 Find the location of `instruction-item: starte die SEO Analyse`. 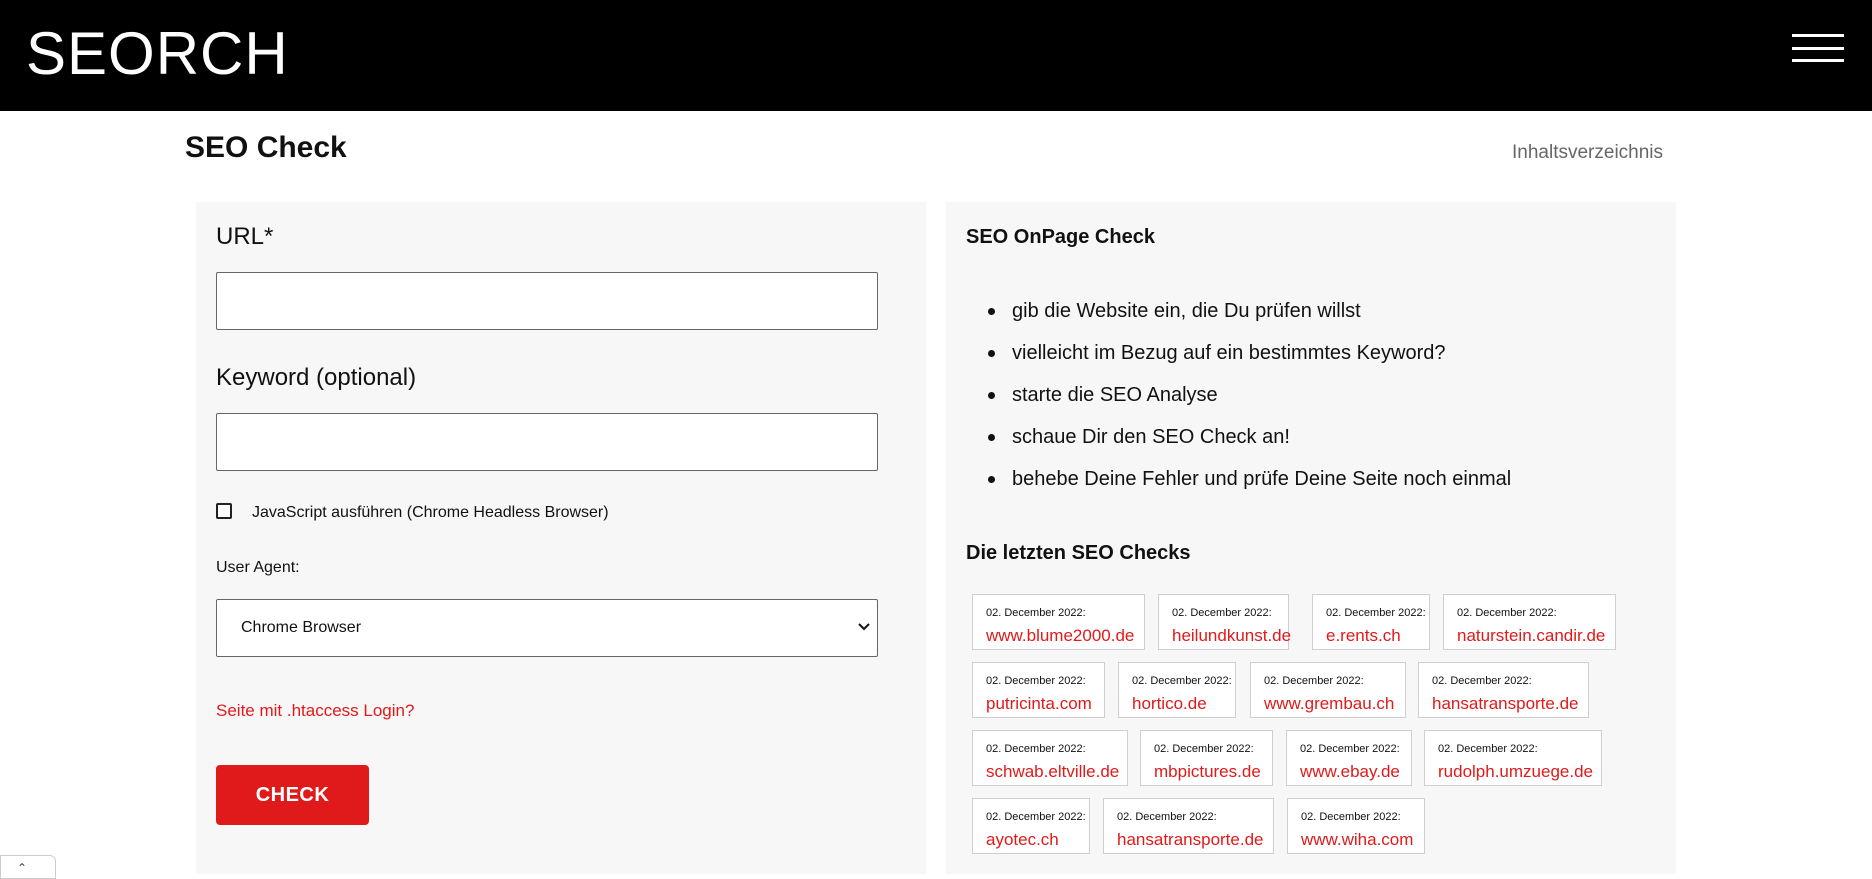

instruction-item: starte die SEO Analyse is located at coordinates (1311, 395).